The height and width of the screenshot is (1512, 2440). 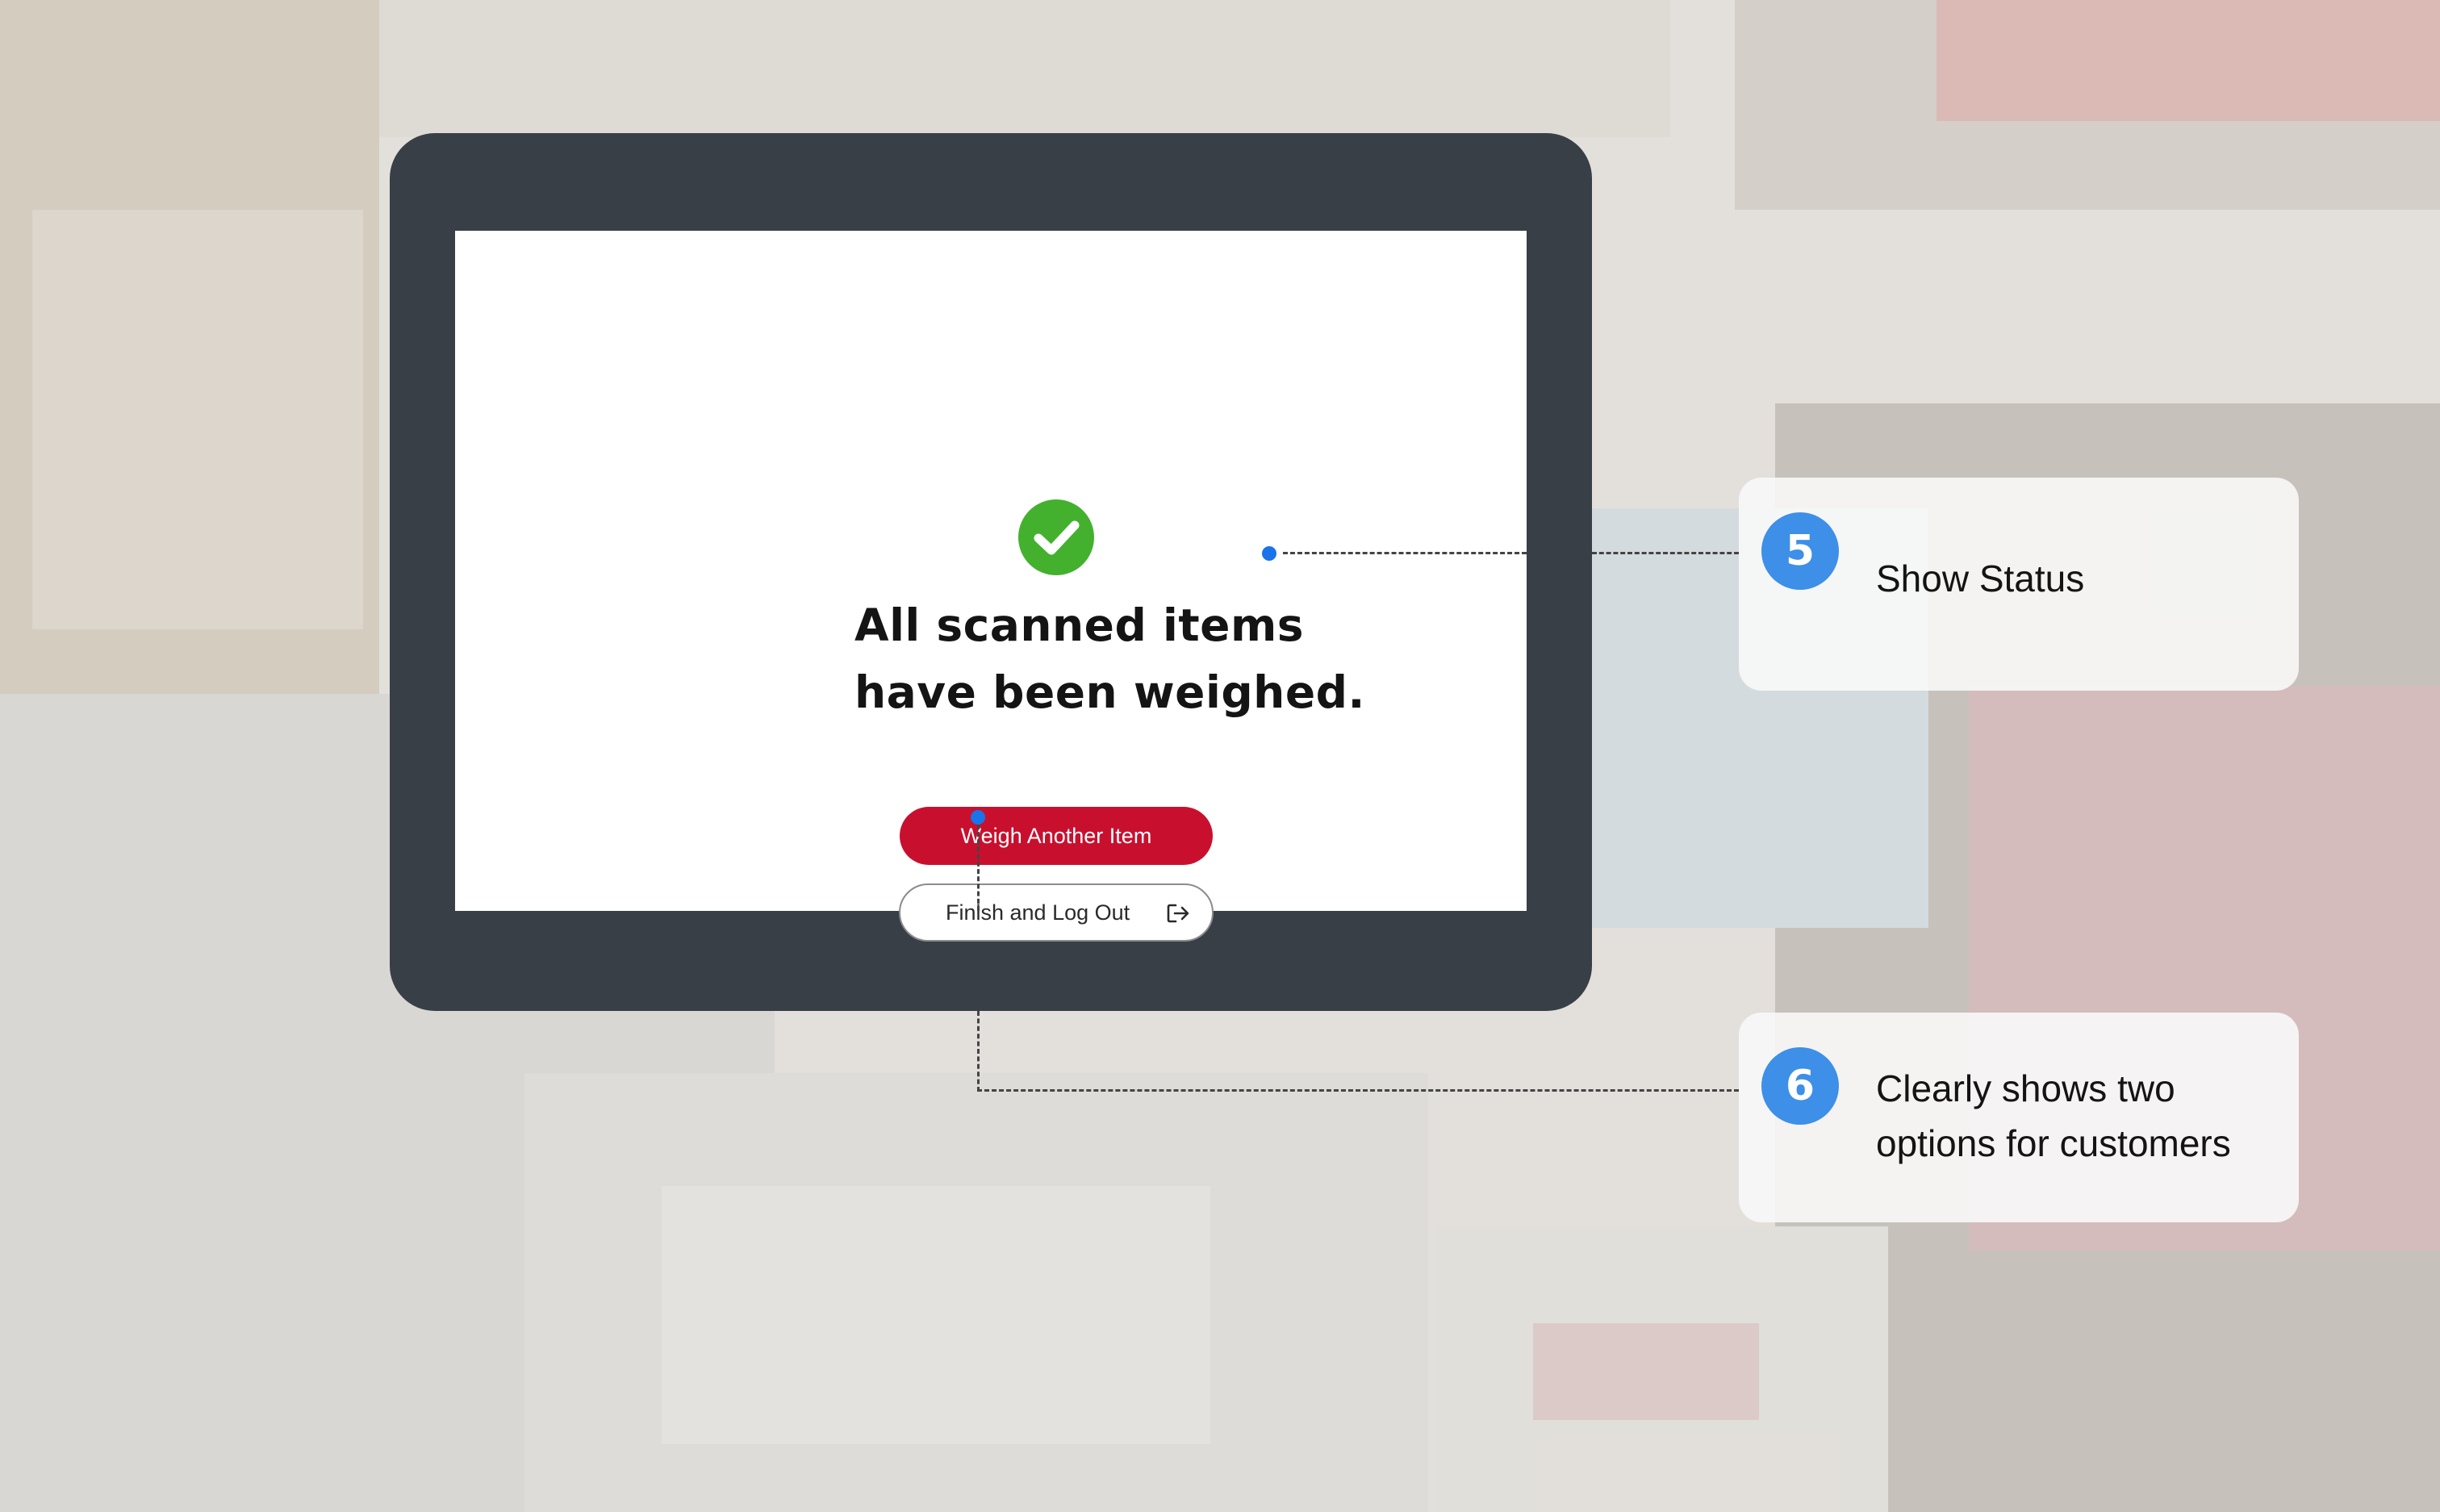 I want to click on annotation-card-5: 5 Show Status, so click(x=2019, y=584).